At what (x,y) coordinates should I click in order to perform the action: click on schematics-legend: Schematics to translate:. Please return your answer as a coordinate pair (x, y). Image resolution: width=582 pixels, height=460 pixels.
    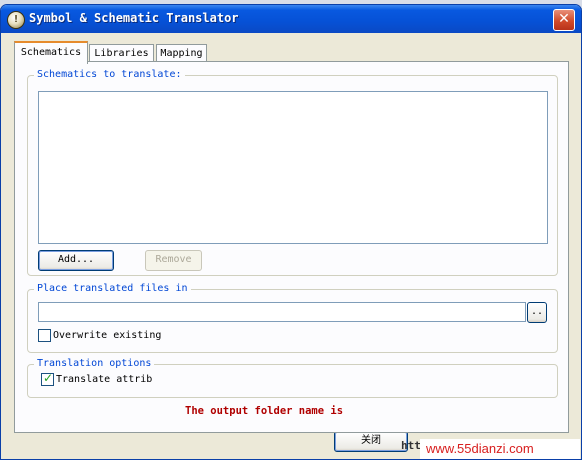
    Looking at the image, I should click on (109, 75).